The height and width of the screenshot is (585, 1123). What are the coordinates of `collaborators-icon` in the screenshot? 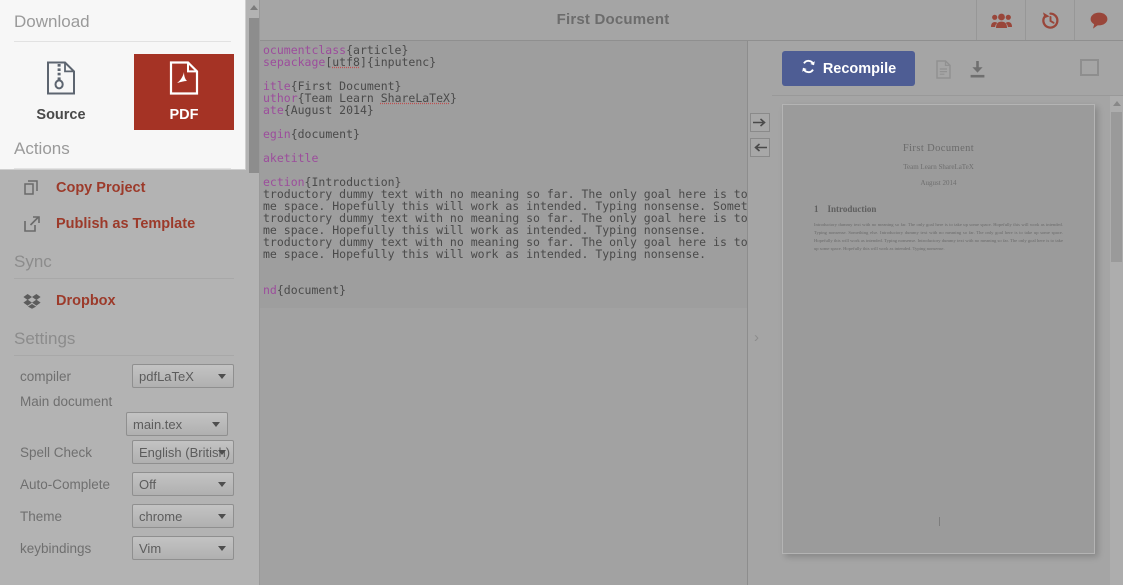 It's located at (1000, 20).